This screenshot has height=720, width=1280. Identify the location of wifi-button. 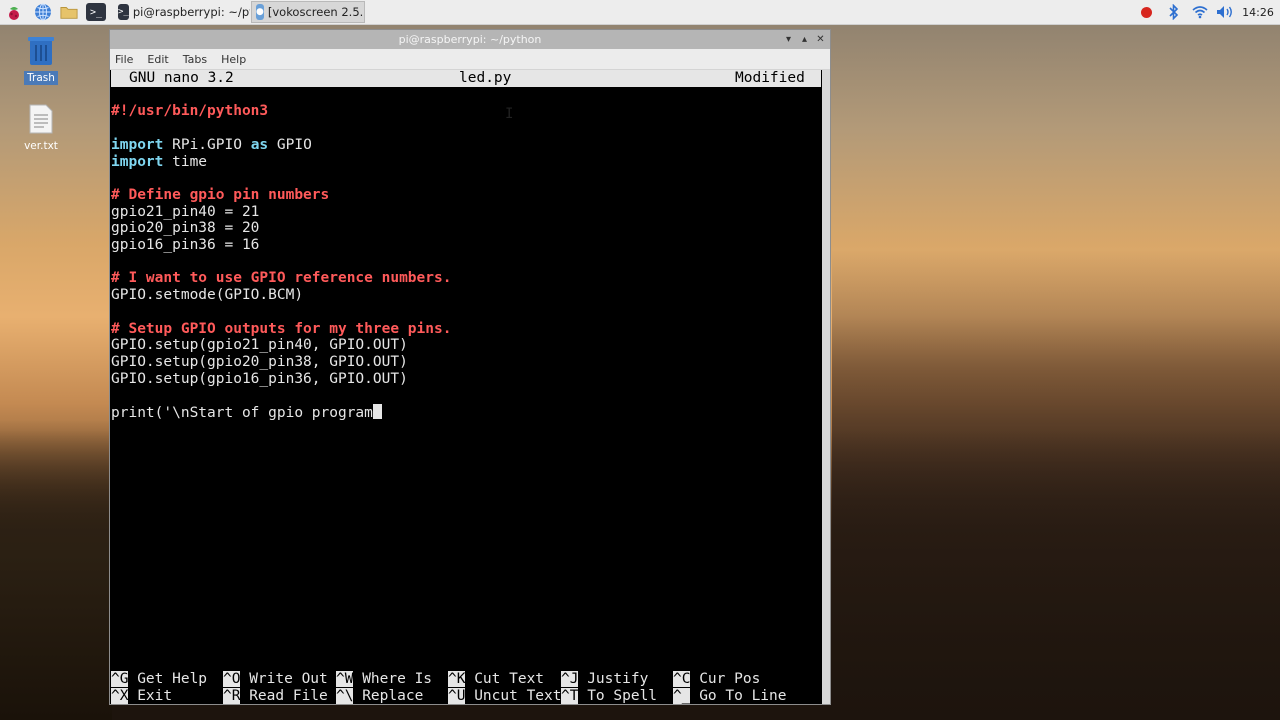
(1200, 12).